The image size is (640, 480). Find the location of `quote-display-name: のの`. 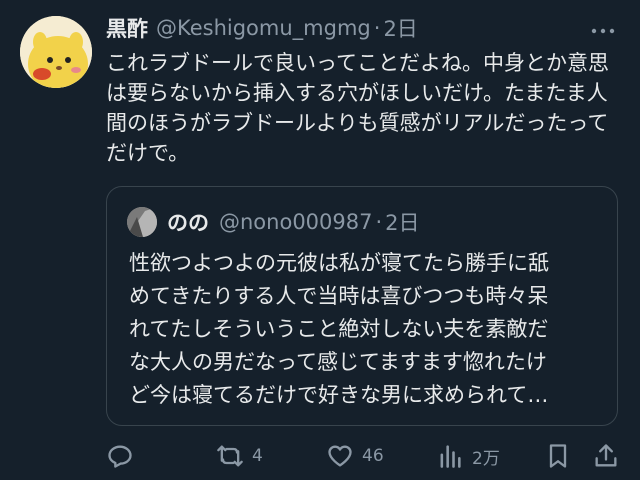

quote-display-name: のの is located at coordinates (188, 222).